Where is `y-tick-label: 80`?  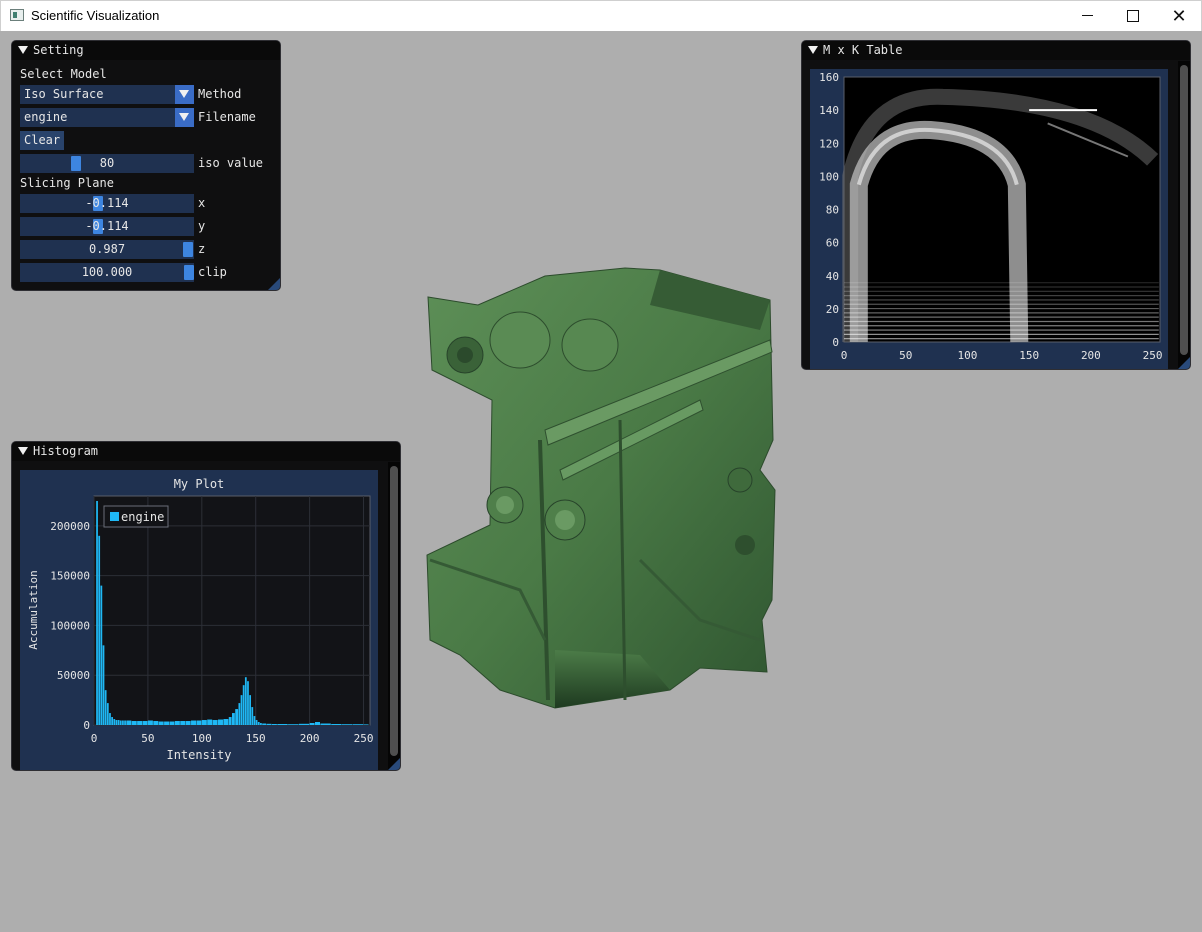 y-tick-label: 80 is located at coordinates (832, 210).